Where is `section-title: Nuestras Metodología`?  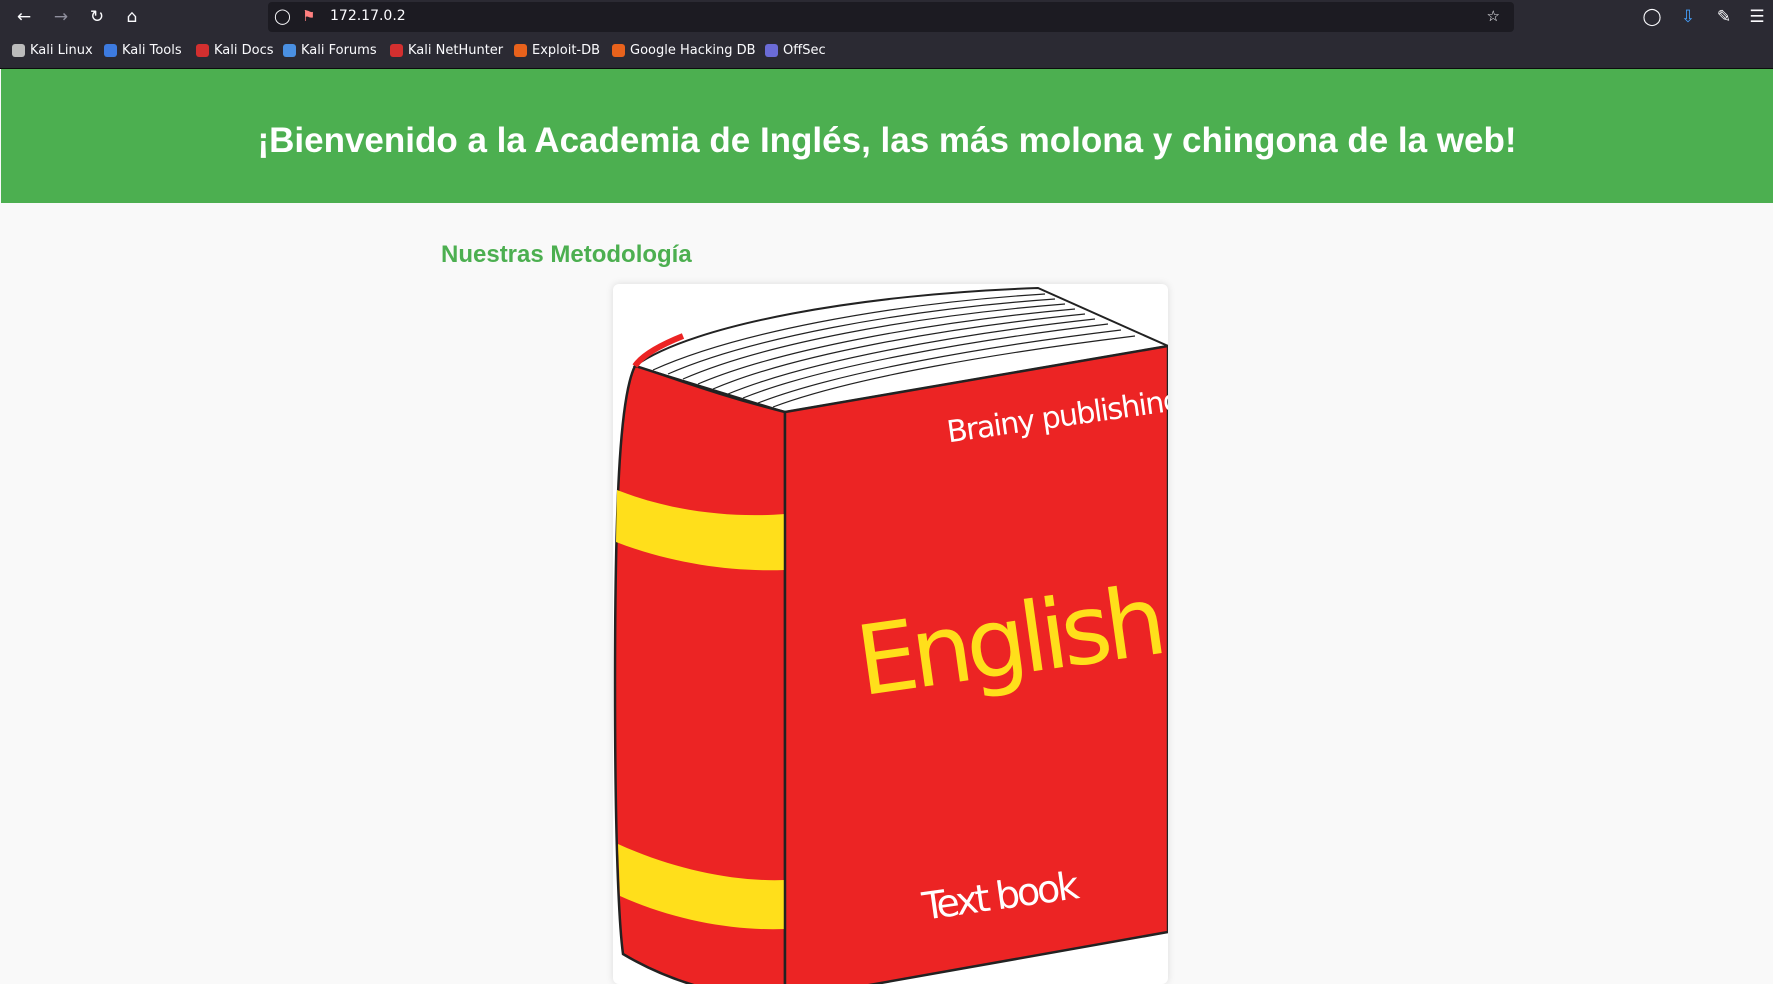
section-title: Nuestras Metodología is located at coordinates (566, 254).